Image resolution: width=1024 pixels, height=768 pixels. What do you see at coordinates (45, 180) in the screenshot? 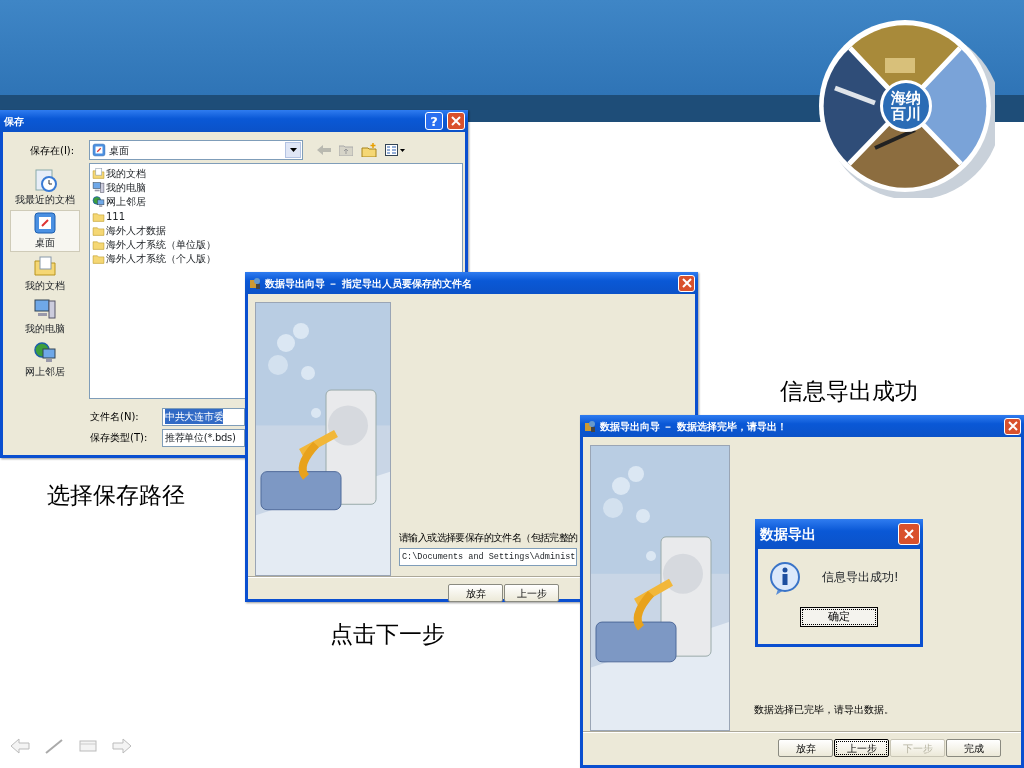
I see `clock-icon` at bounding box center [45, 180].